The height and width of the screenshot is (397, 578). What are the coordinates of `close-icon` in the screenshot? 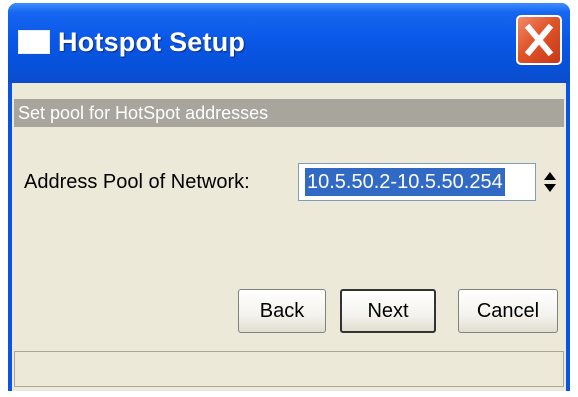 It's located at (539, 40).